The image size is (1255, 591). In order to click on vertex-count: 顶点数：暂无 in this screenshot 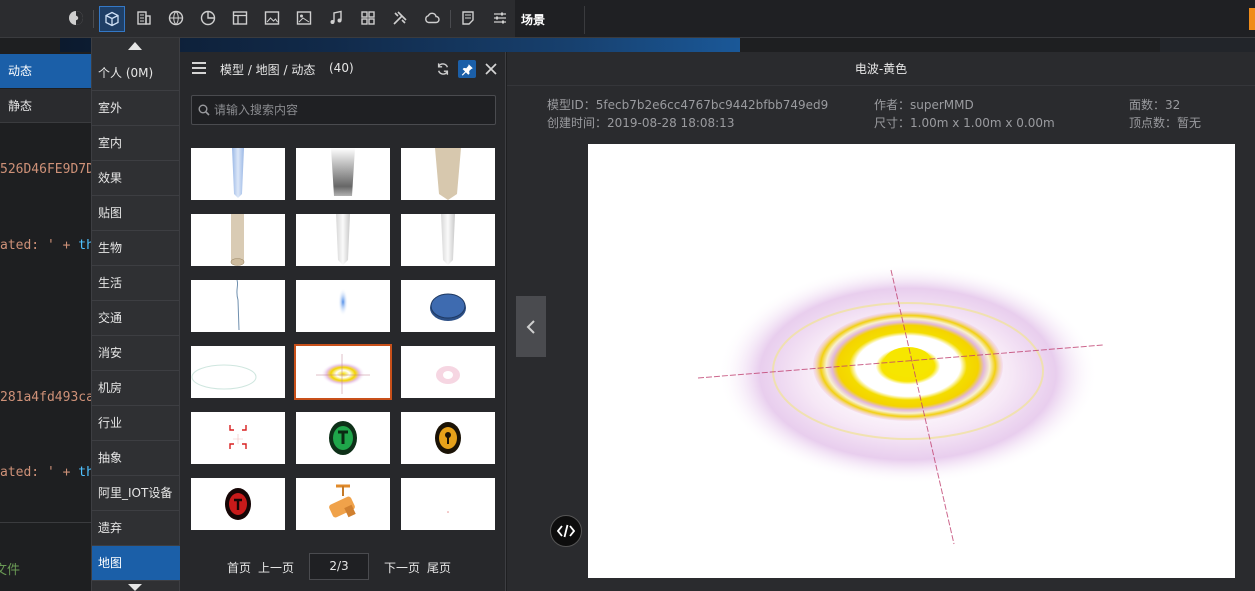, I will do `click(1165, 123)`.